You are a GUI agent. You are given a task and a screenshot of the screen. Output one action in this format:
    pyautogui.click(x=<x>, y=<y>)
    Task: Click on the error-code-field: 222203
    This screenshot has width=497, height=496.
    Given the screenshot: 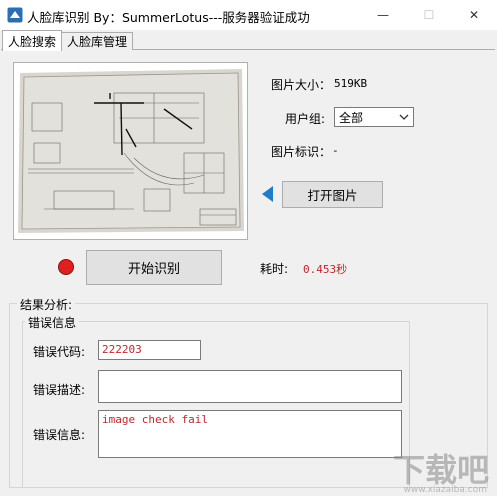 What is the action you would take?
    pyautogui.click(x=149, y=350)
    